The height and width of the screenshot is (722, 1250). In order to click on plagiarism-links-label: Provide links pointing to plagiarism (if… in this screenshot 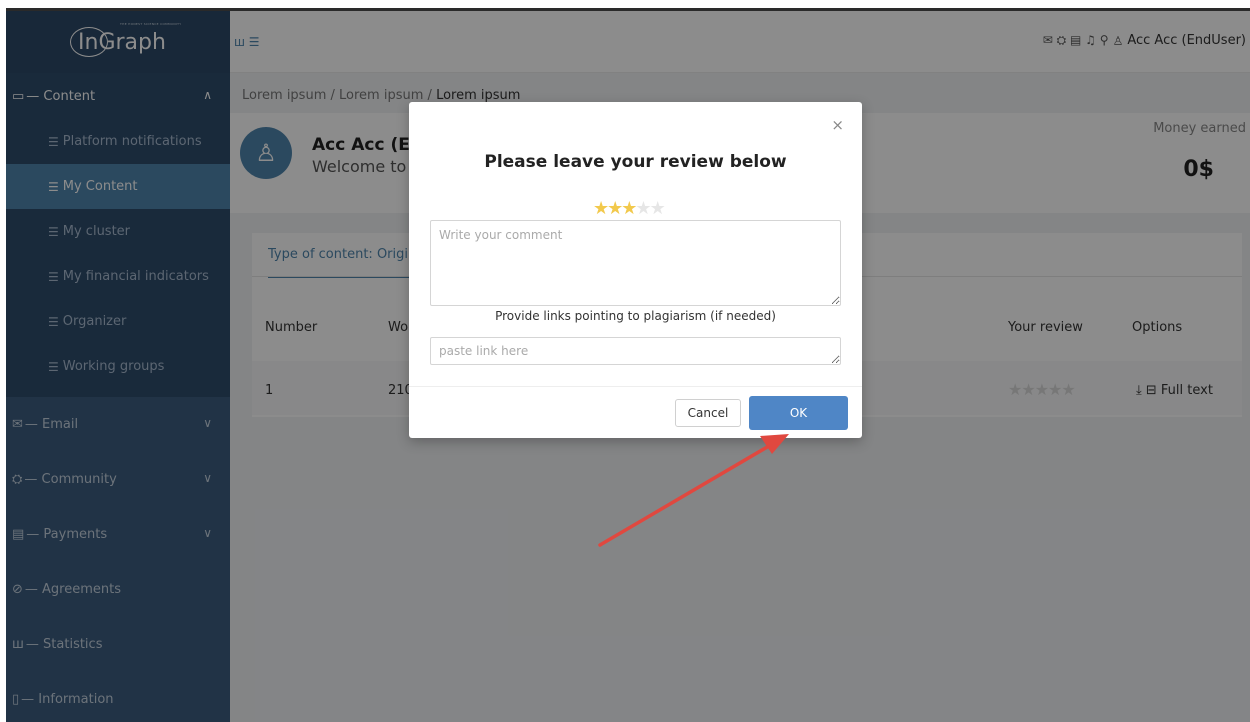, I will do `click(635, 316)`.